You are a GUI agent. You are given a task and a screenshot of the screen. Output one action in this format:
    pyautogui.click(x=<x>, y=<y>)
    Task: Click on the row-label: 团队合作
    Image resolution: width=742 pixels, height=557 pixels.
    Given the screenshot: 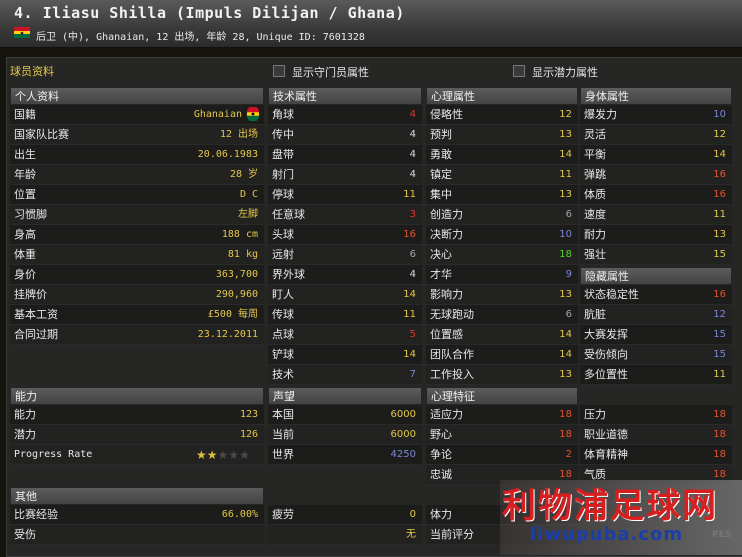 What is the action you would take?
    pyautogui.click(x=452, y=354)
    